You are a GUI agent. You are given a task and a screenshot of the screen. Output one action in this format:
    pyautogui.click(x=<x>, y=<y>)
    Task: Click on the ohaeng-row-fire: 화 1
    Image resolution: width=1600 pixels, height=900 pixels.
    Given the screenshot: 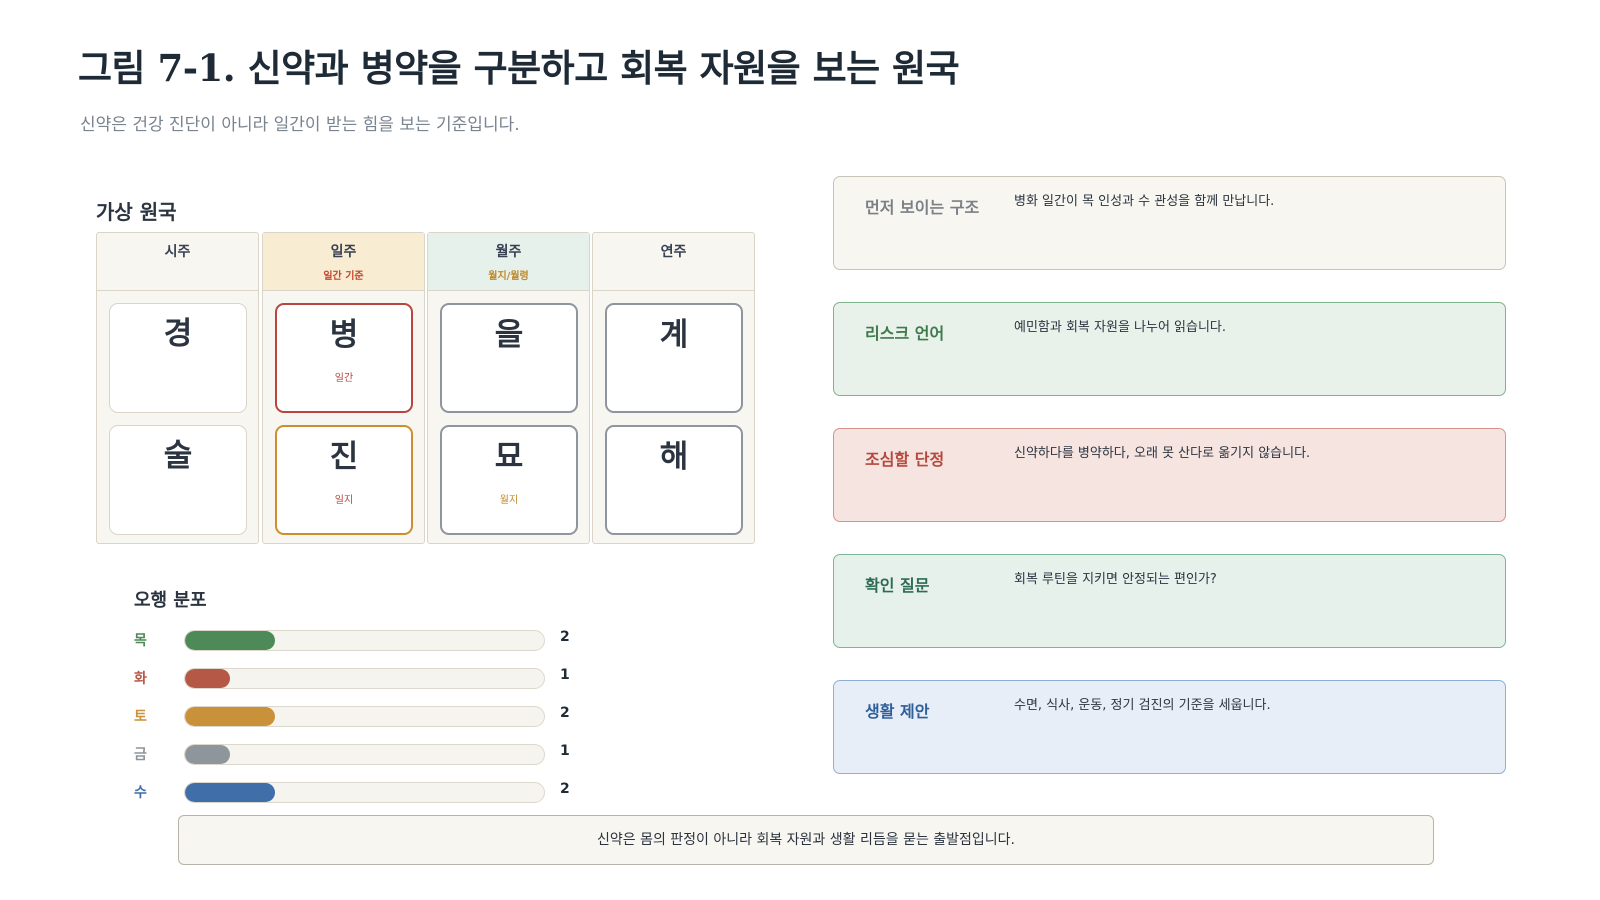 What is the action you would take?
    pyautogui.click(x=364, y=678)
    